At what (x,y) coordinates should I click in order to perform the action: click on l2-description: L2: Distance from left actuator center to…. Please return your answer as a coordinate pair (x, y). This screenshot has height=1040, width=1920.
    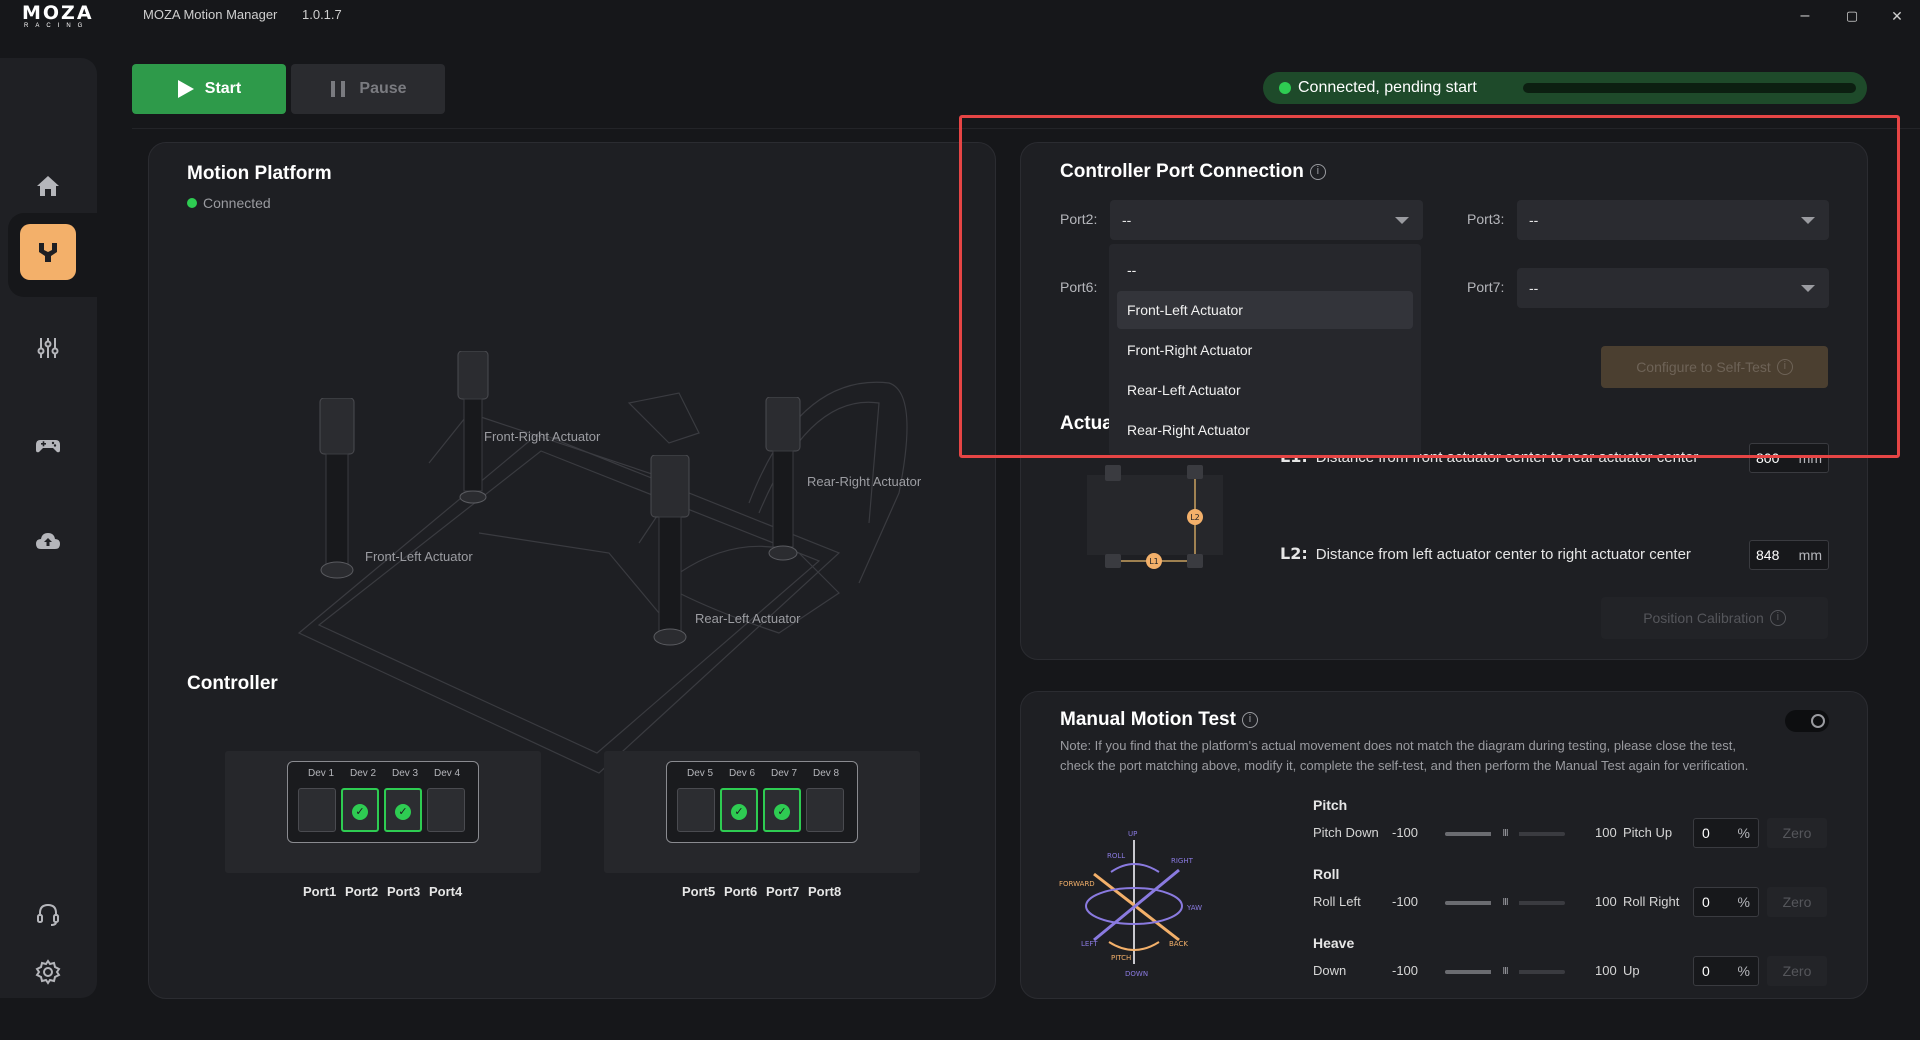
    Looking at the image, I should click on (1485, 553).